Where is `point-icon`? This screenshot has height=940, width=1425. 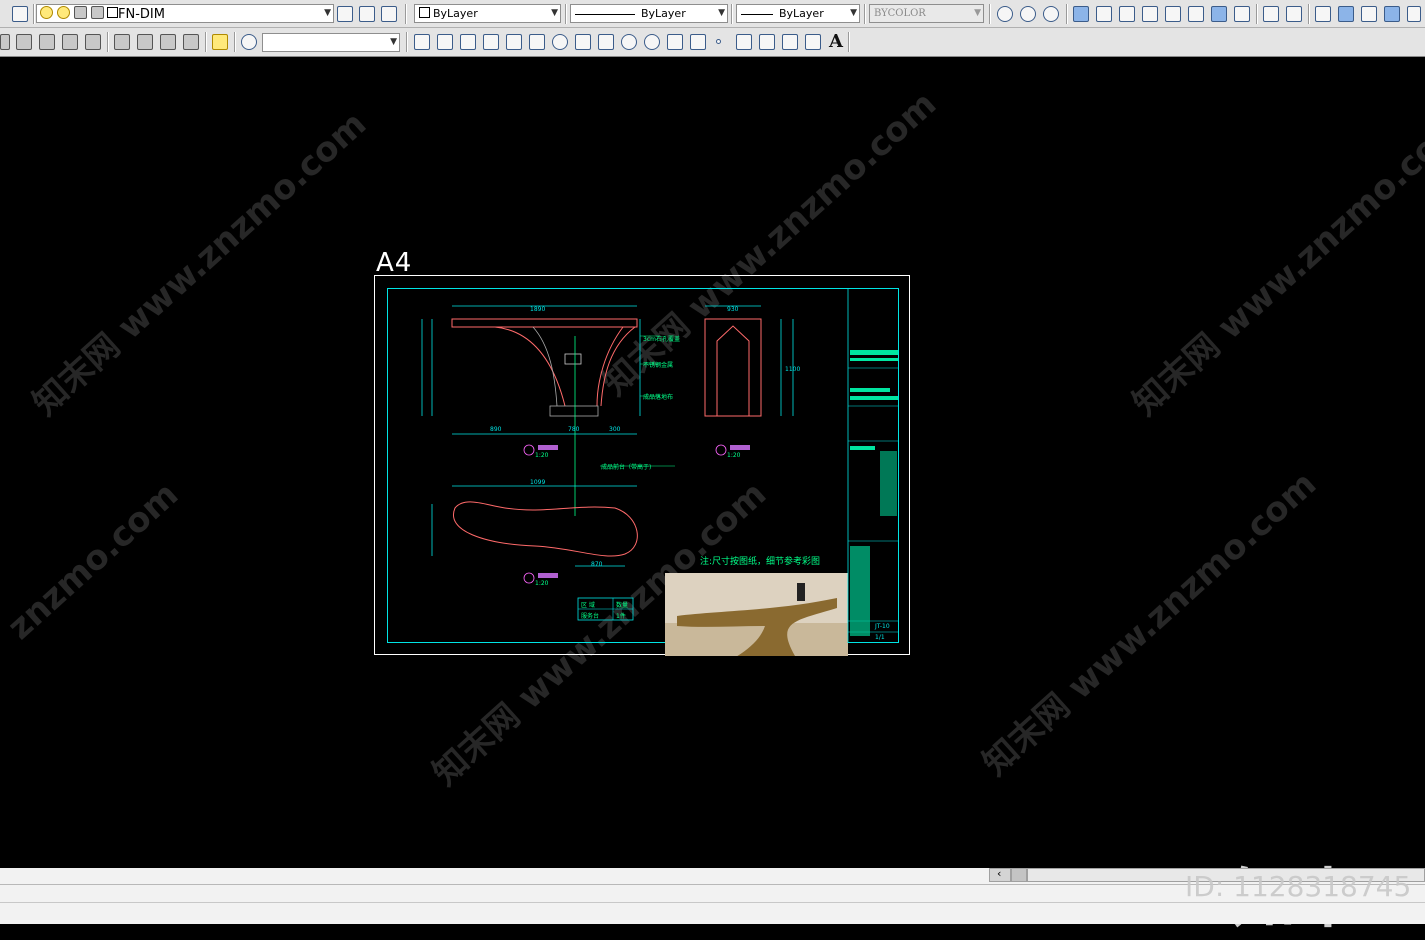 point-icon is located at coordinates (718, 41).